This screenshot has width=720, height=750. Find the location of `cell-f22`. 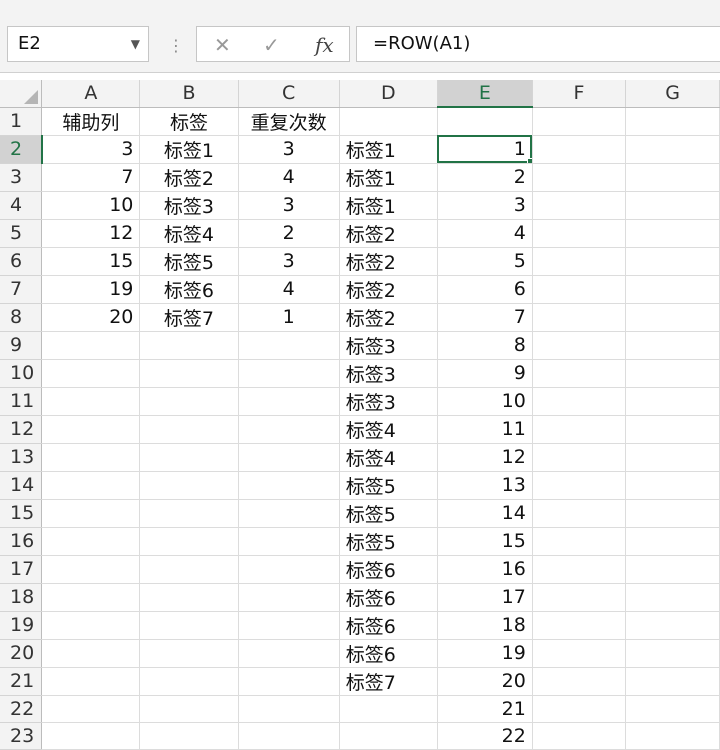

cell-f22 is located at coordinates (579, 709).